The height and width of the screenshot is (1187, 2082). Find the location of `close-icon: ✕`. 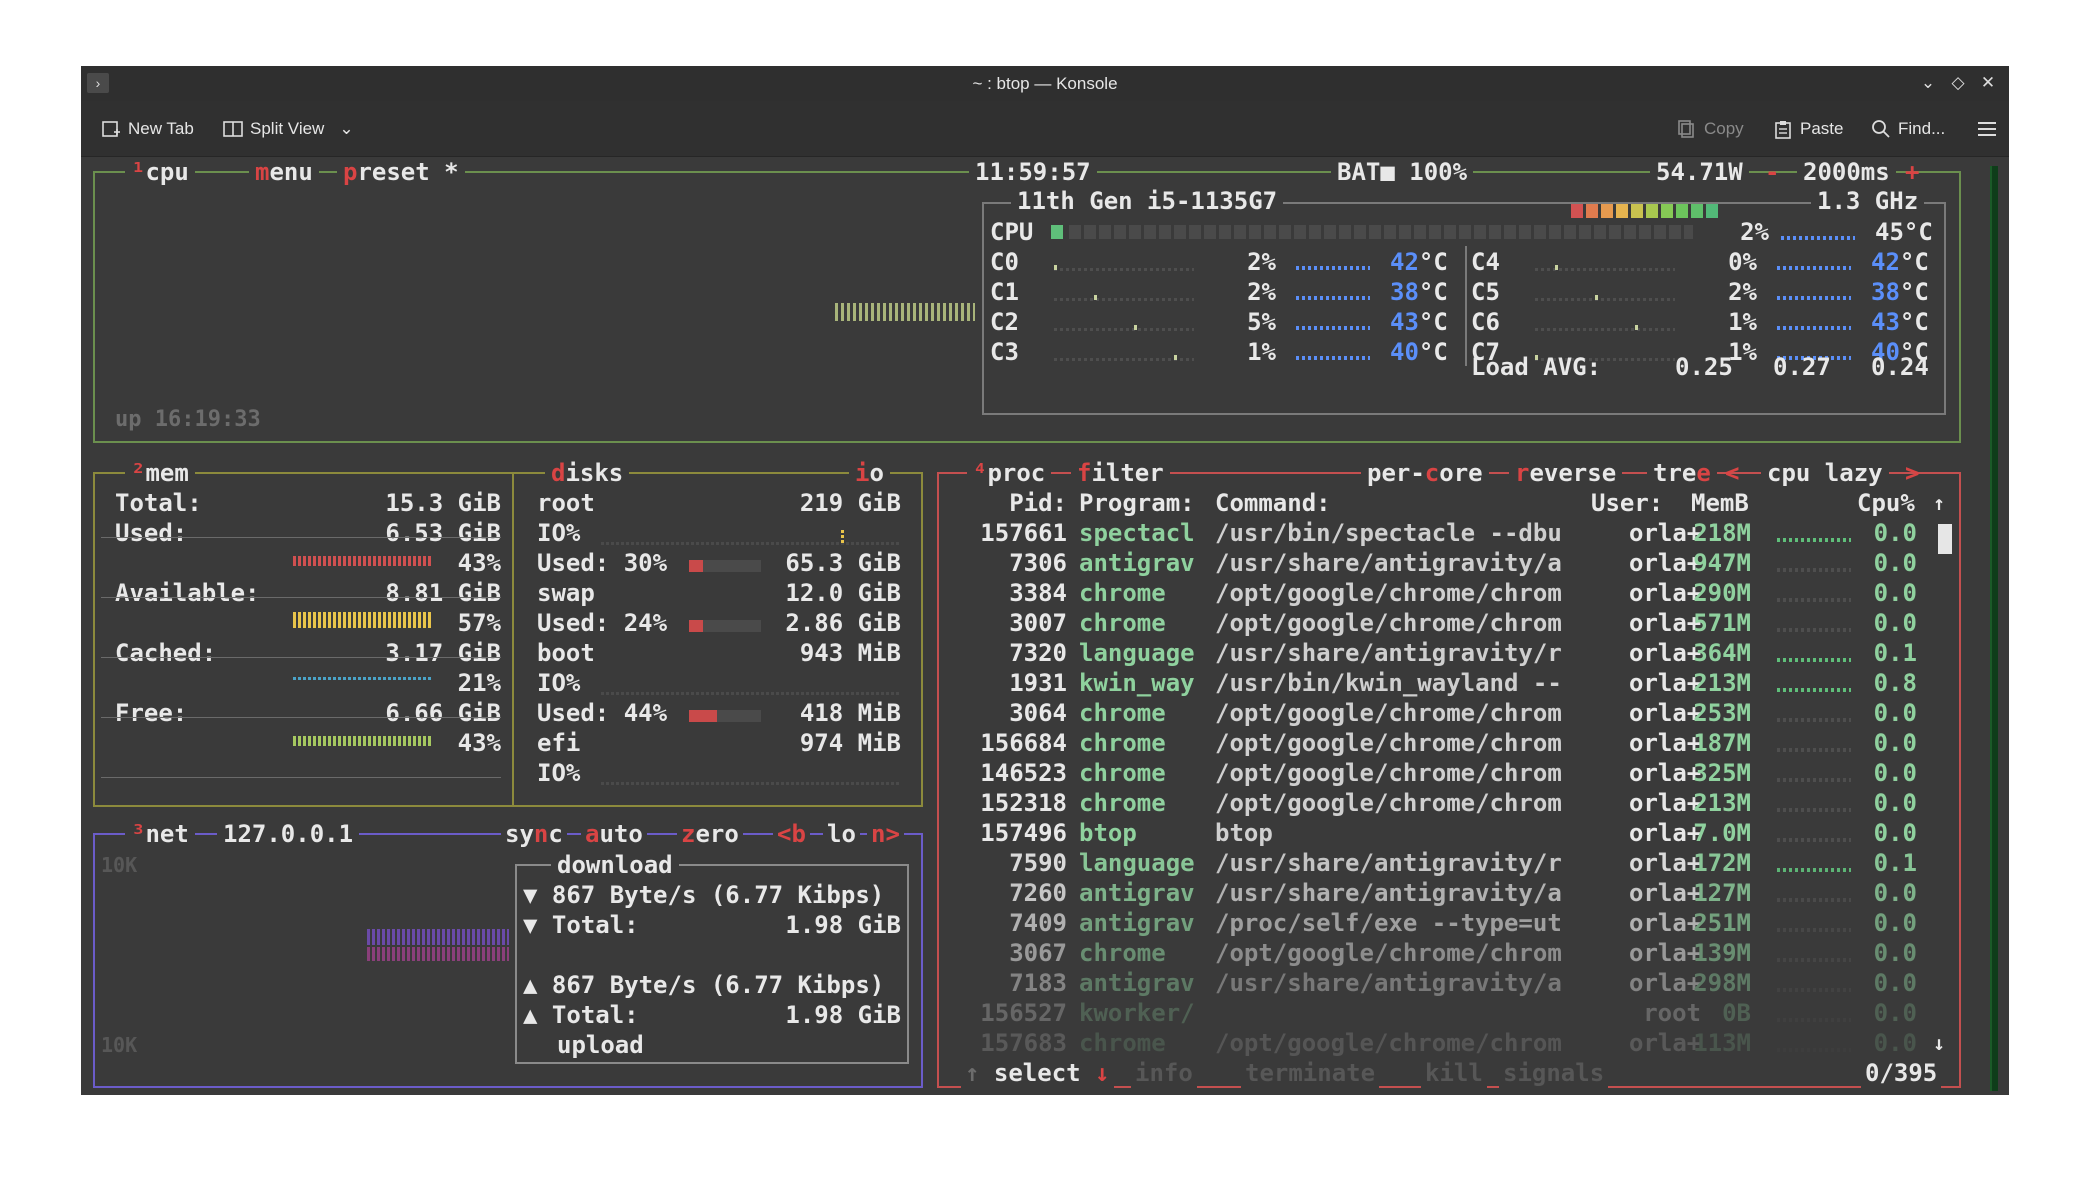

close-icon: ✕ is located at coordinates (1988, 83).